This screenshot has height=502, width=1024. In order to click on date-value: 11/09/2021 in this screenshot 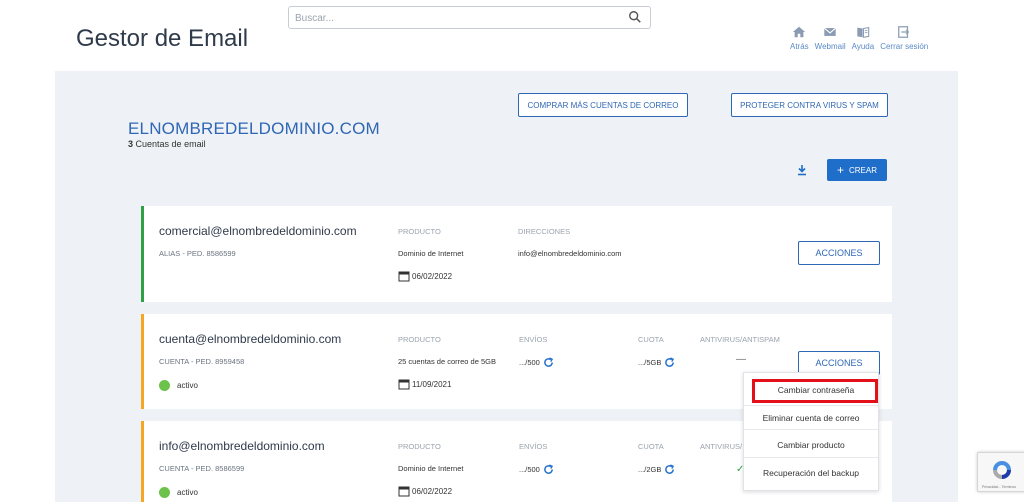, I will do `click(424, 384)`.